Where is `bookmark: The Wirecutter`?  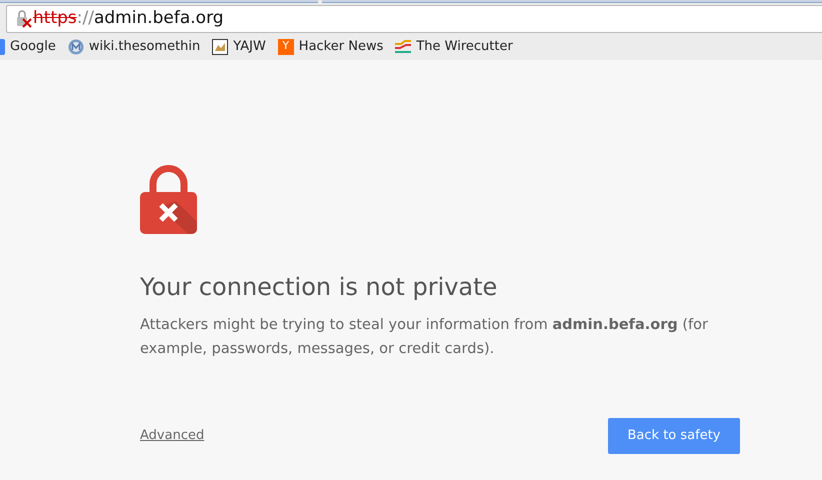
bookmark: The Wirecutter is located at coordinates (454, 46).